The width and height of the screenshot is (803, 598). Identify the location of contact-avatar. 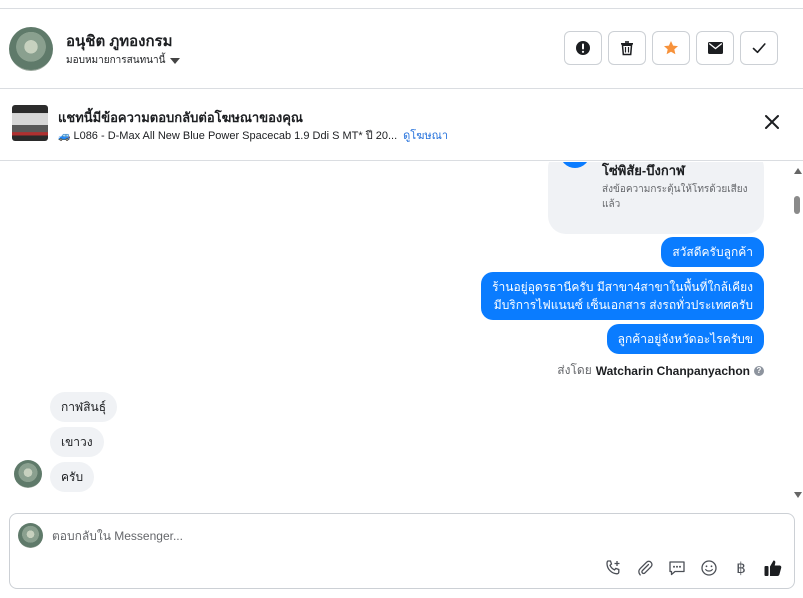
(31, 49).